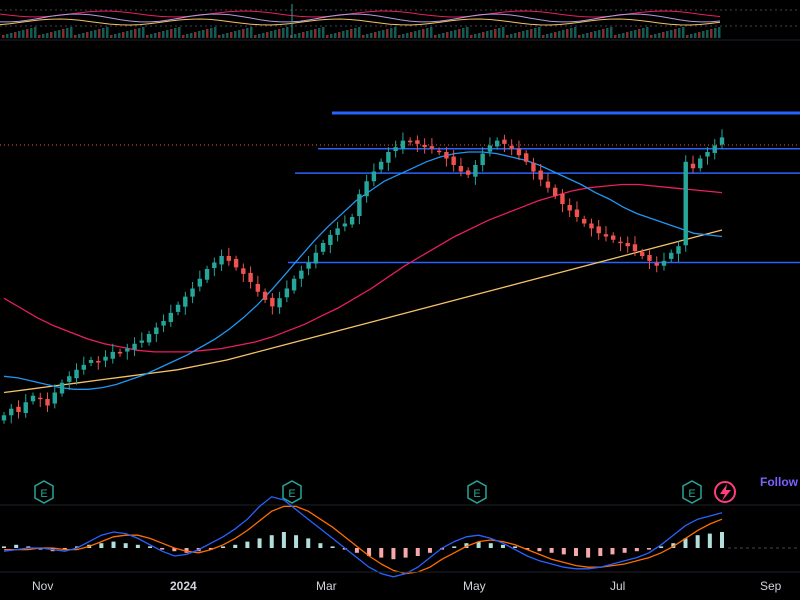 The image size is (800, 600). What do you see at coordinates (326, 586) in the screenshot?
I see `time-axis-label-mar: Mar` at bounding box center [326, 586].